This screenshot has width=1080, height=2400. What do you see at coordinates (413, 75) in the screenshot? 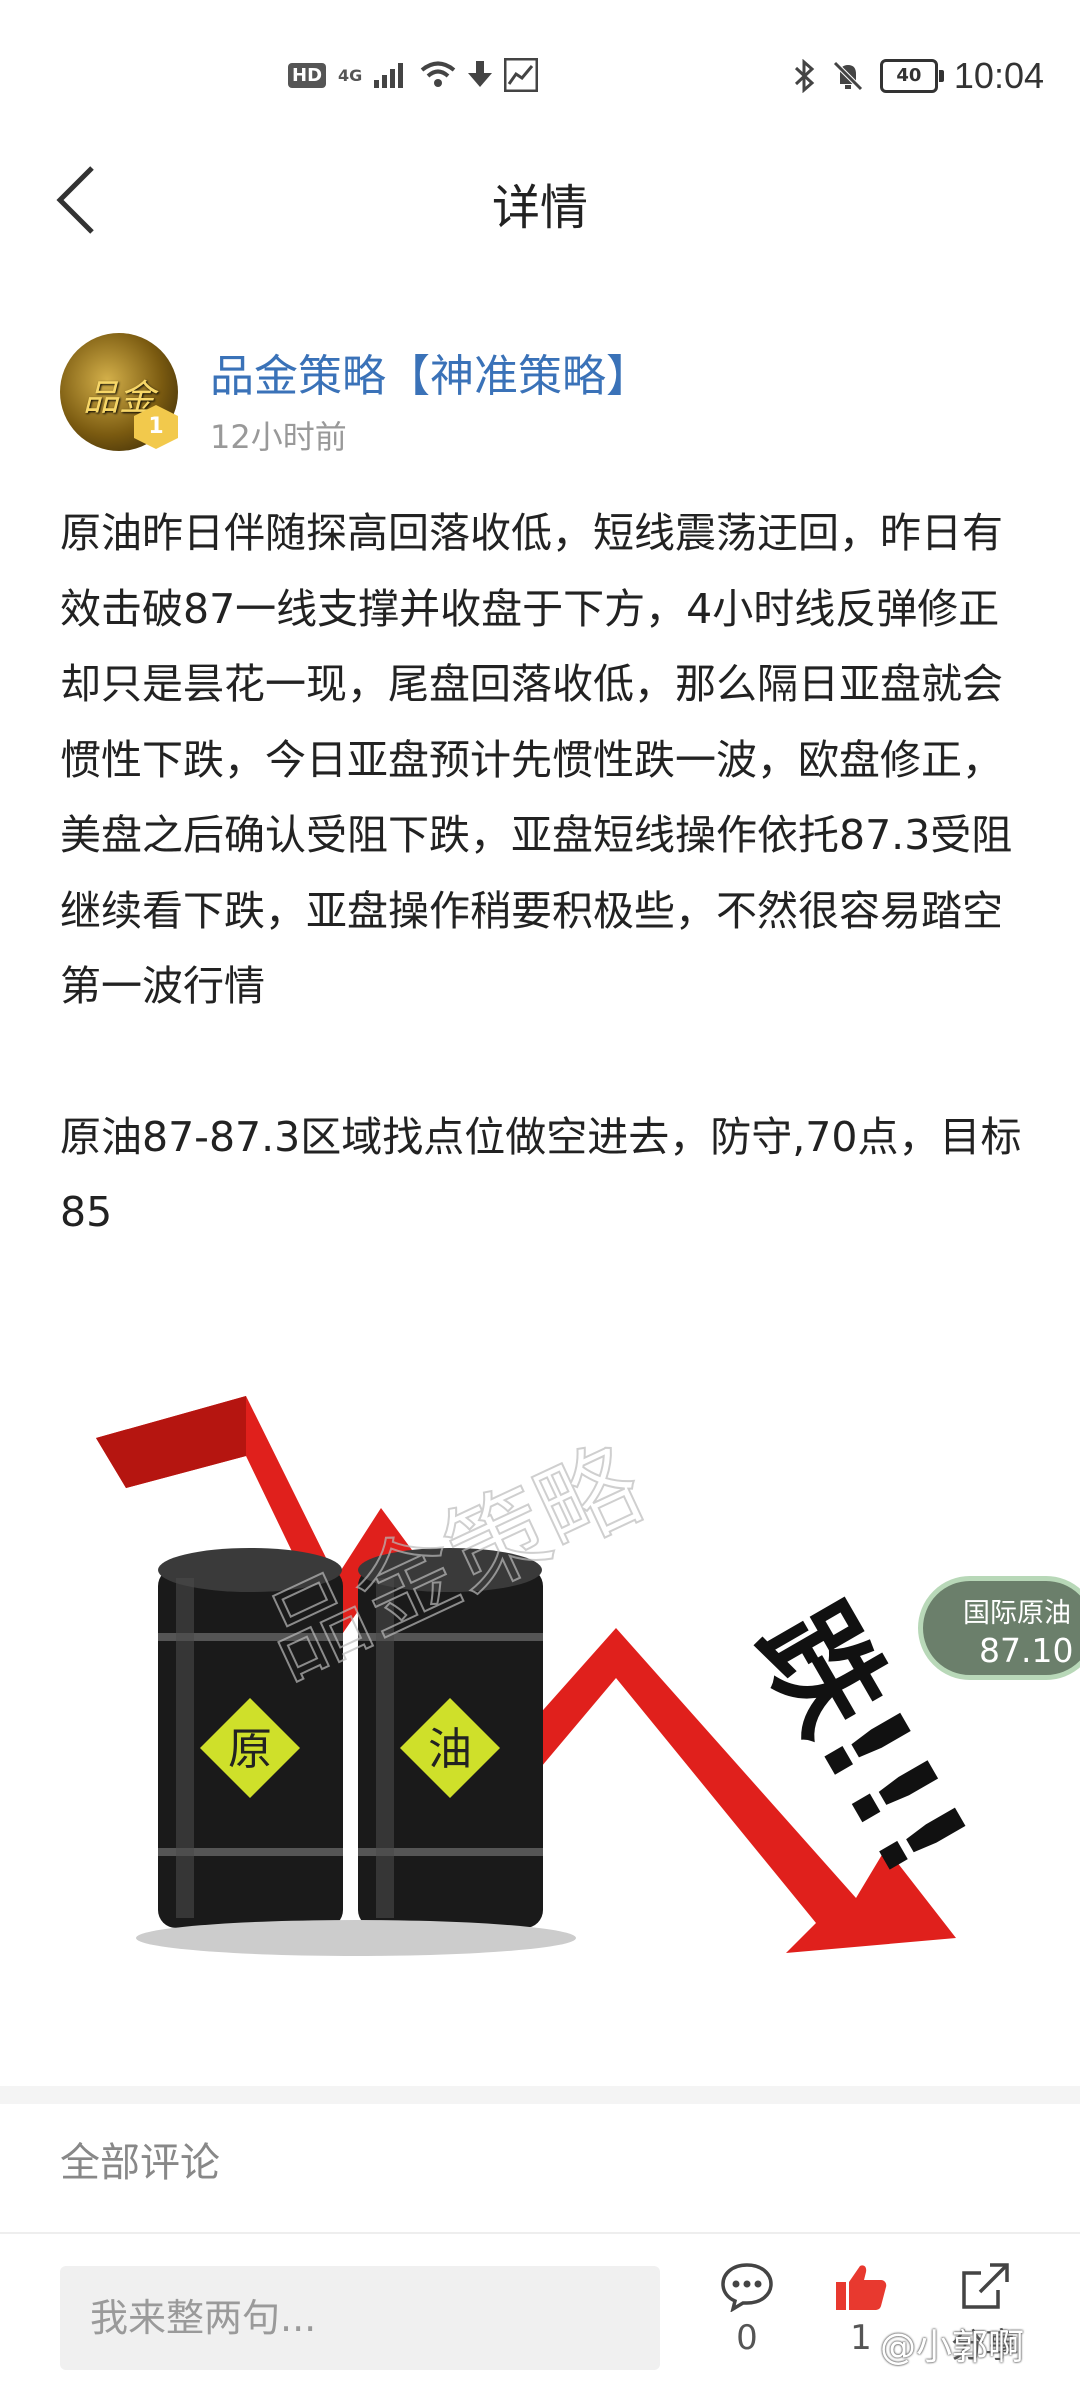
I see `status-left: HD 4G` at bounding box center [413, 75].